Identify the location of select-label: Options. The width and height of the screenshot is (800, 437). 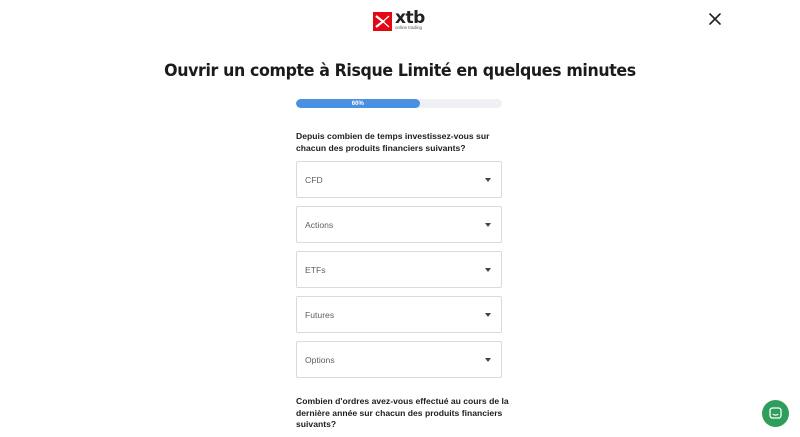
(320, 359).